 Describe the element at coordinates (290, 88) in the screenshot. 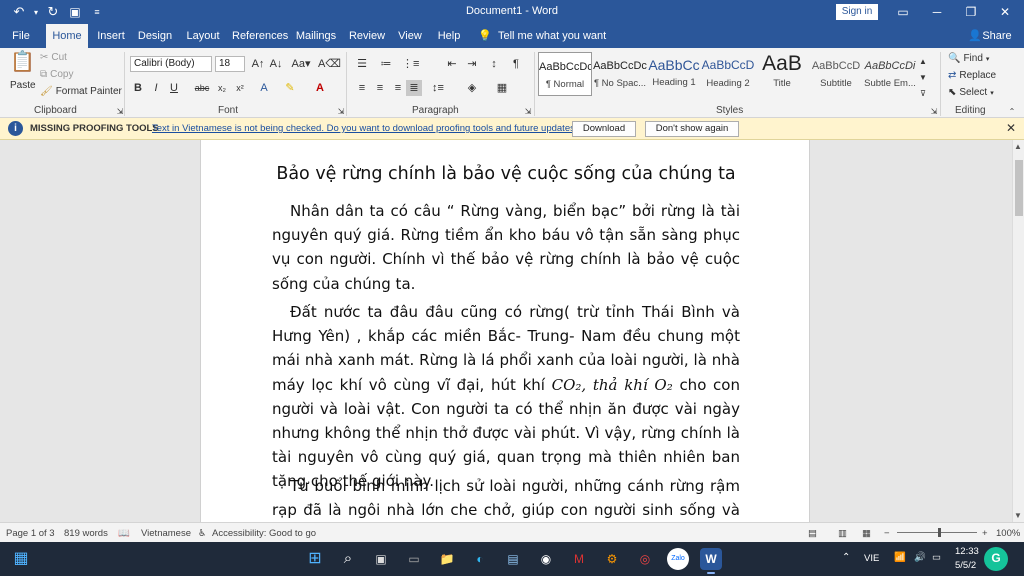

I see `highlight-icon: ✎` at that location.